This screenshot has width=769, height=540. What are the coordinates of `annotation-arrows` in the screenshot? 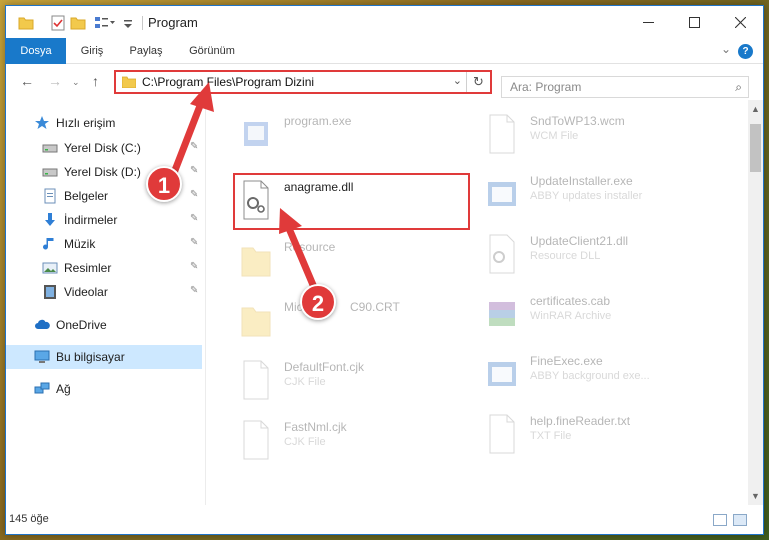 It's located at (244, 189).